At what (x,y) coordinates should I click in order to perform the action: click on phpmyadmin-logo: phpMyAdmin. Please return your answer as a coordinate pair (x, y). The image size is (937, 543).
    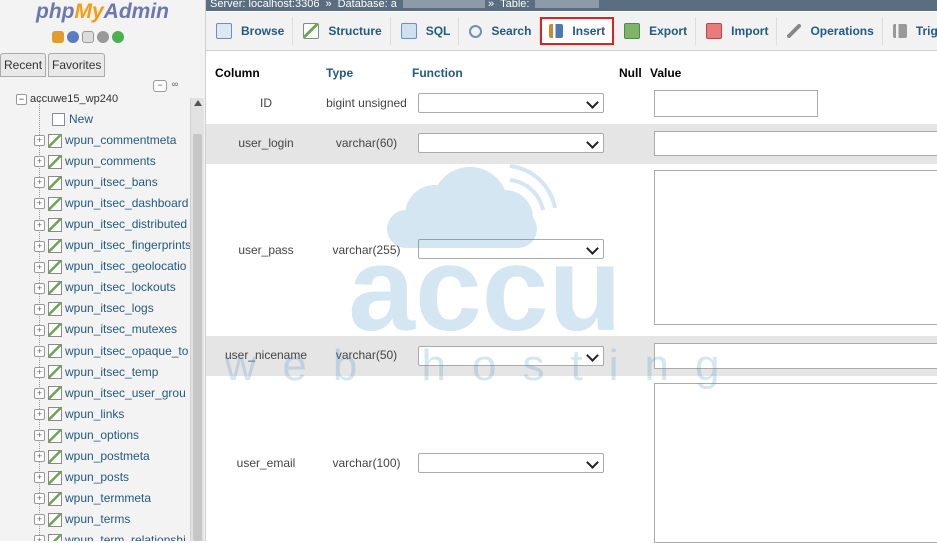
    Looking at the image, I should click on (102, 13).